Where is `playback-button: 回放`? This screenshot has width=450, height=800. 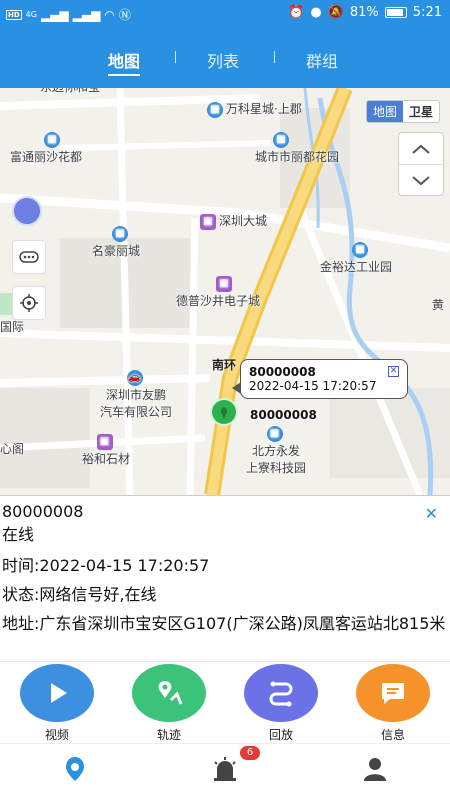
playback-button: 回放 is located at coordinates (281, 703).